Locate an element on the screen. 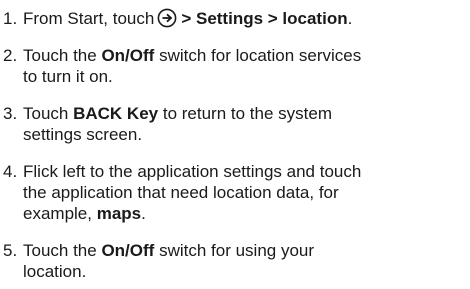 This screenshot has width=470, height=289. step-4-end: . is located at coordinates (143, 213).